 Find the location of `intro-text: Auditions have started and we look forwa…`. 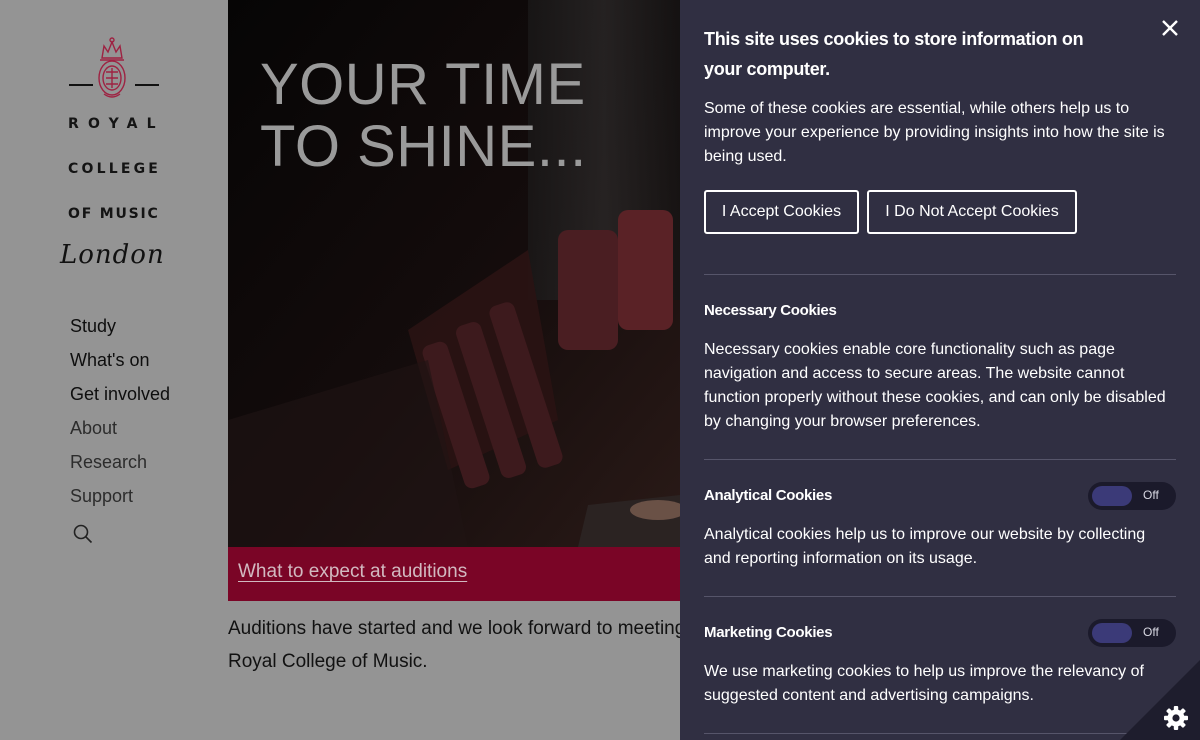

intro-text: Auditions have started and we look forwa… is located at coordinates (454, 645).